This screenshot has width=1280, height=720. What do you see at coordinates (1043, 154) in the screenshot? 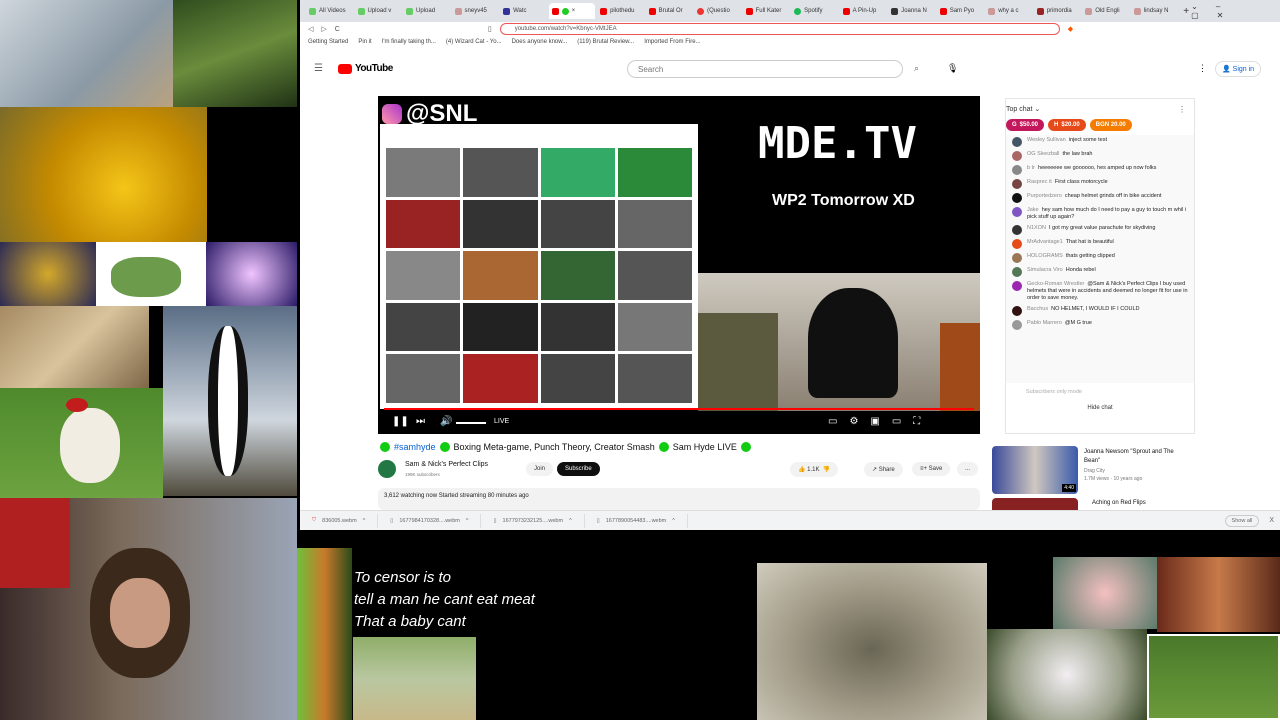
I see `chat-username: OG Sleezball` at bounding box center [1043, 154].